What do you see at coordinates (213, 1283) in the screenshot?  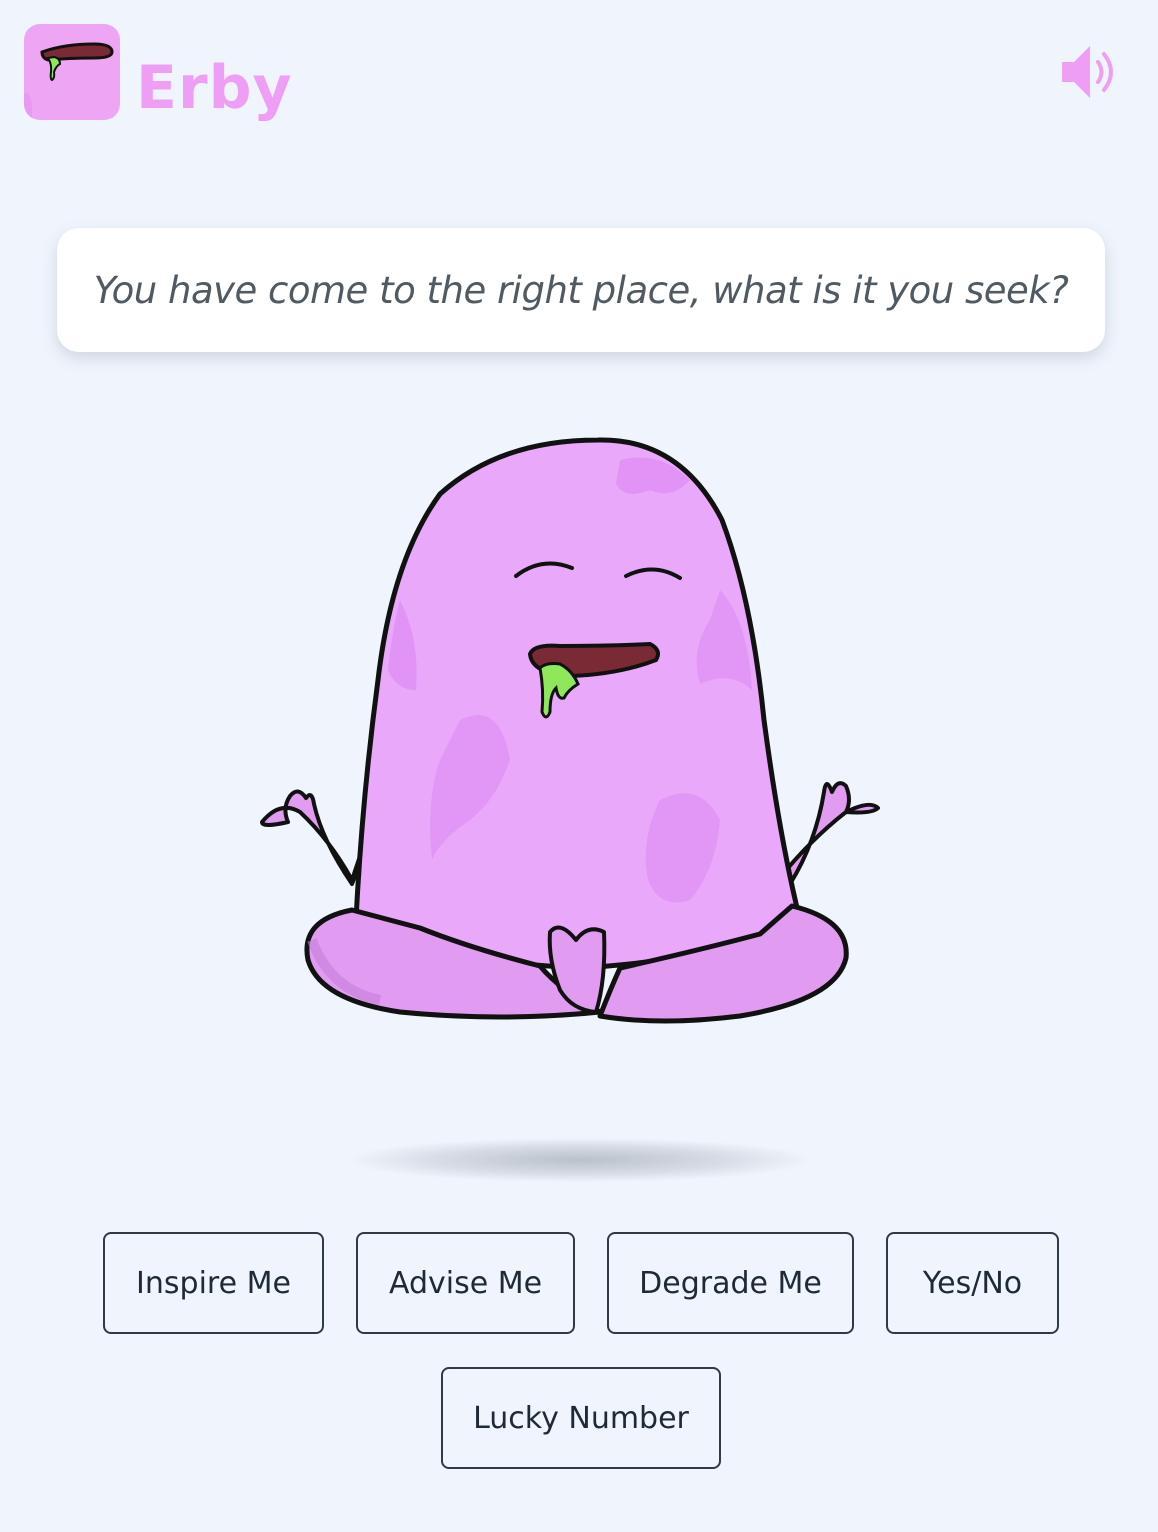 I see `inspire-me-button: Inspire Me` at bounding box center [213, 1283].